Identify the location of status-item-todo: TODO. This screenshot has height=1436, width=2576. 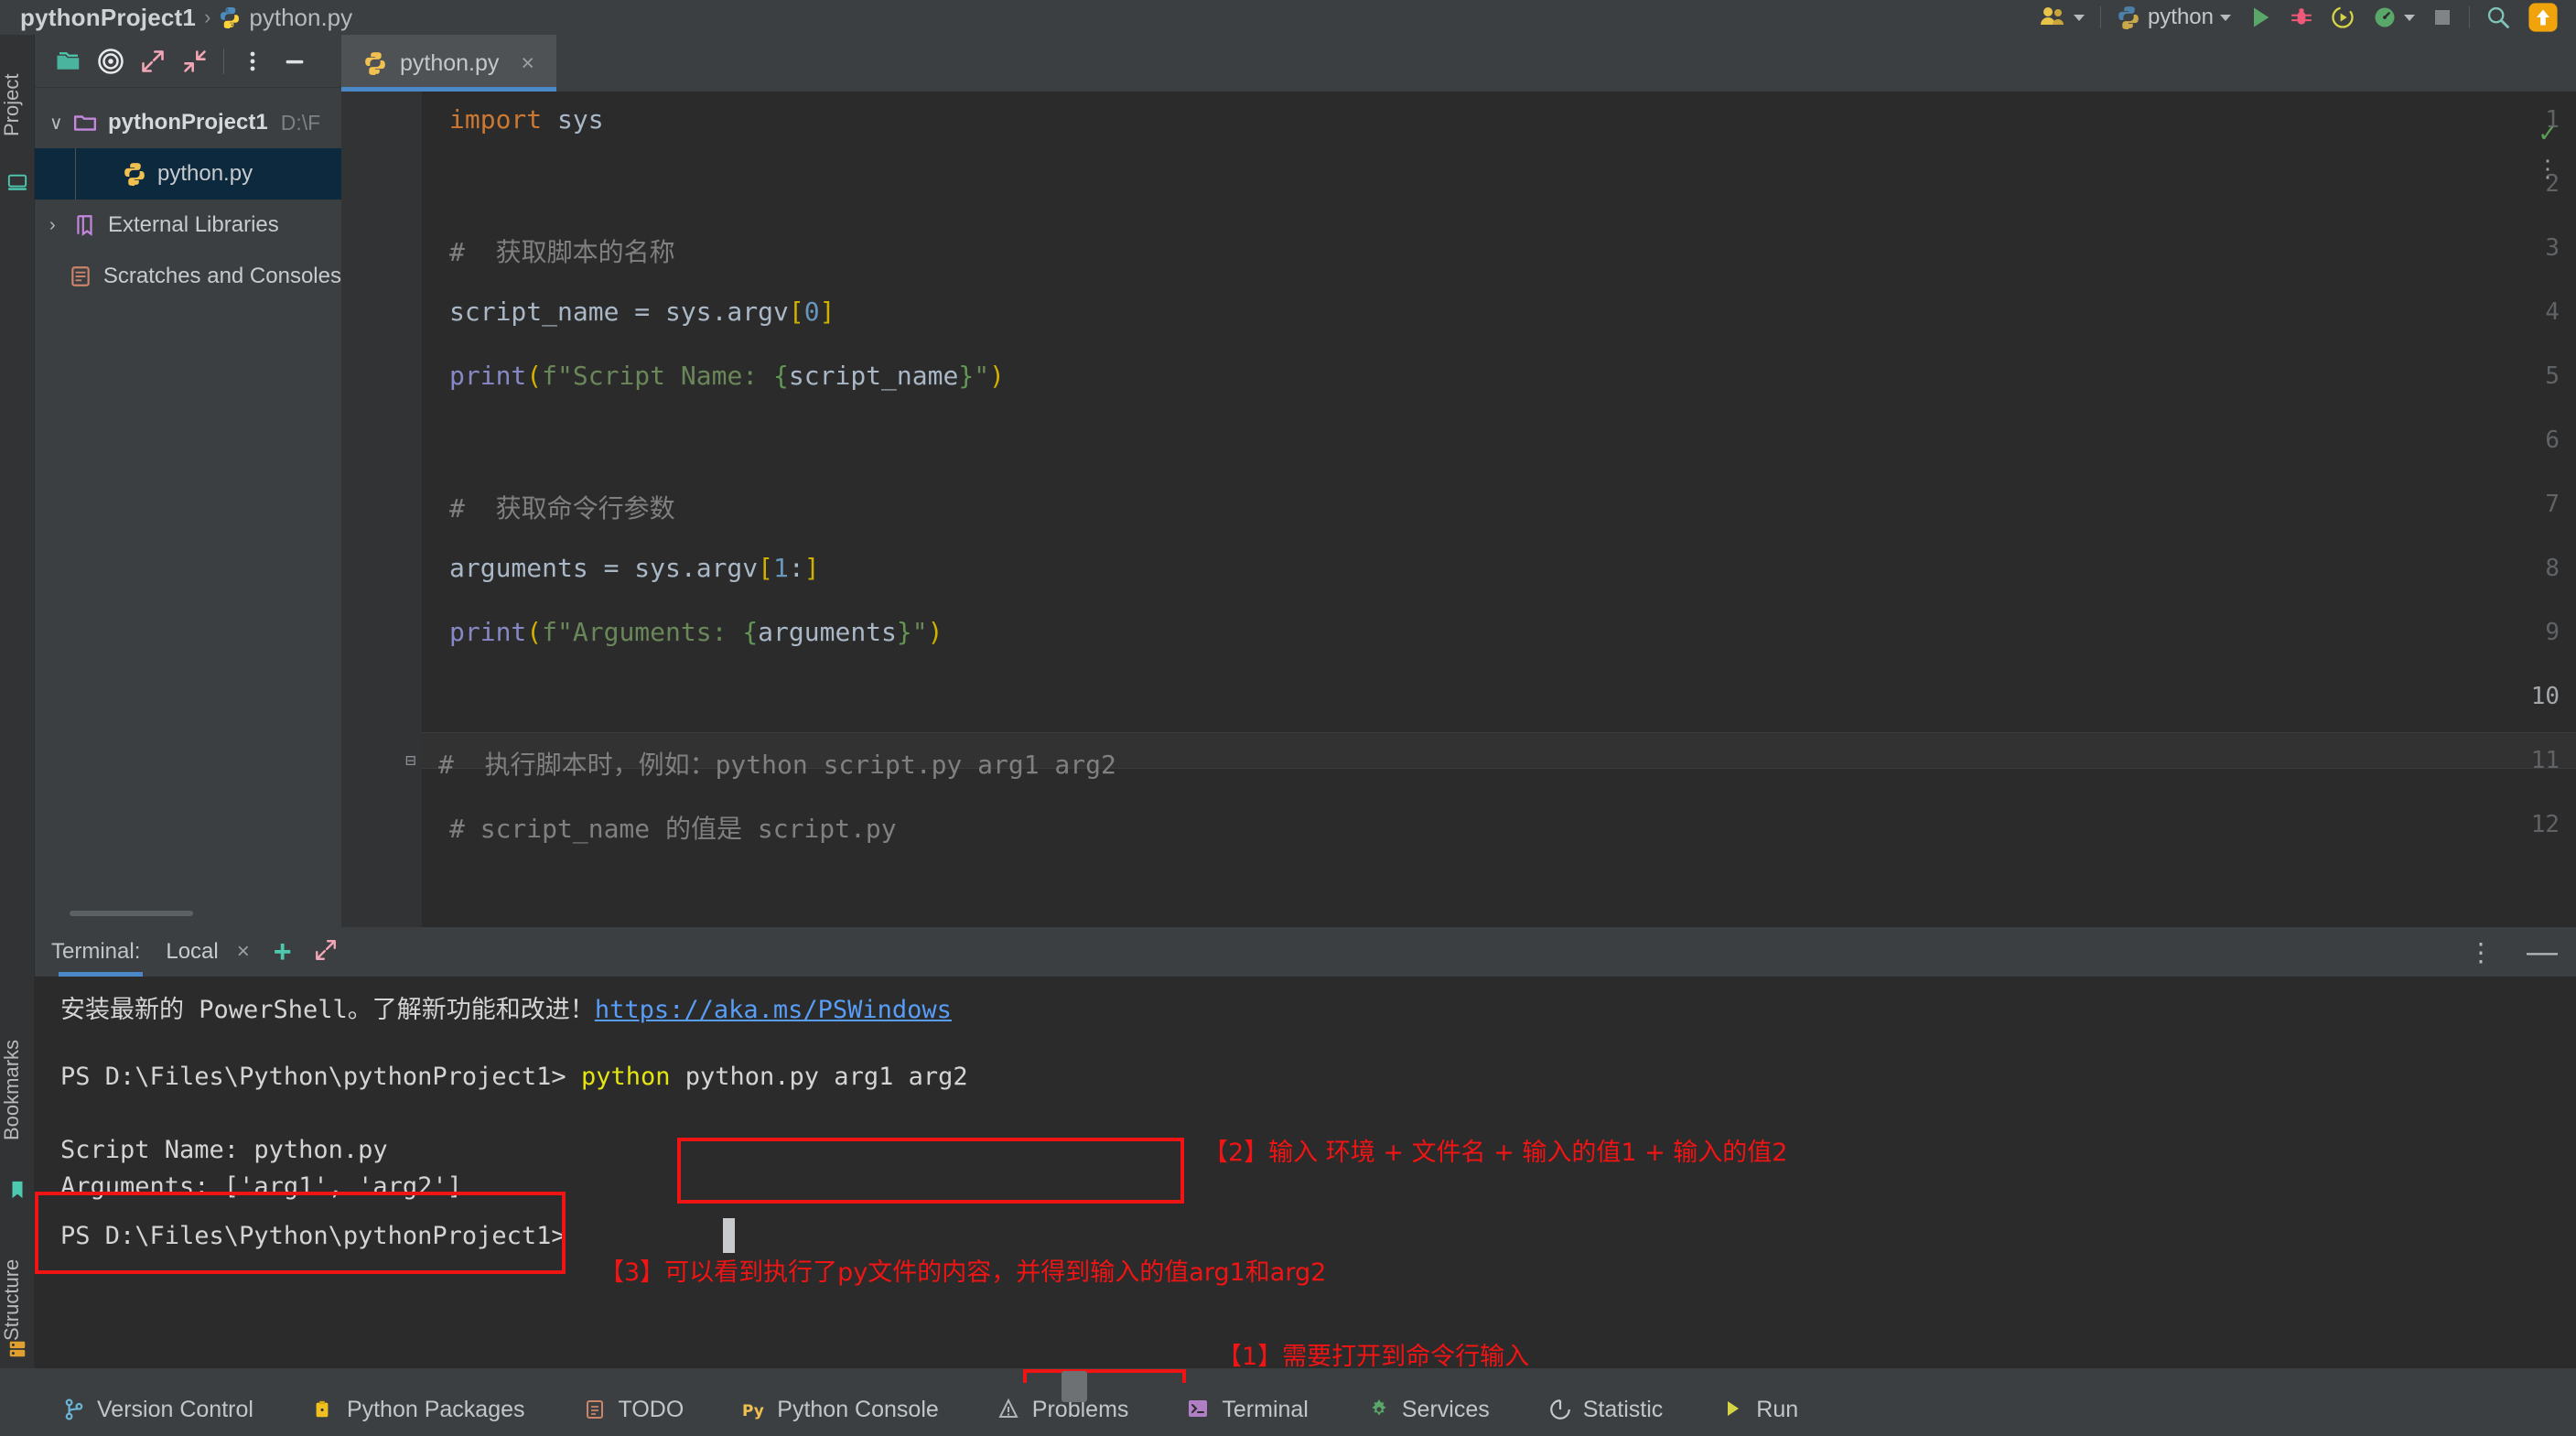
(634, 1410).